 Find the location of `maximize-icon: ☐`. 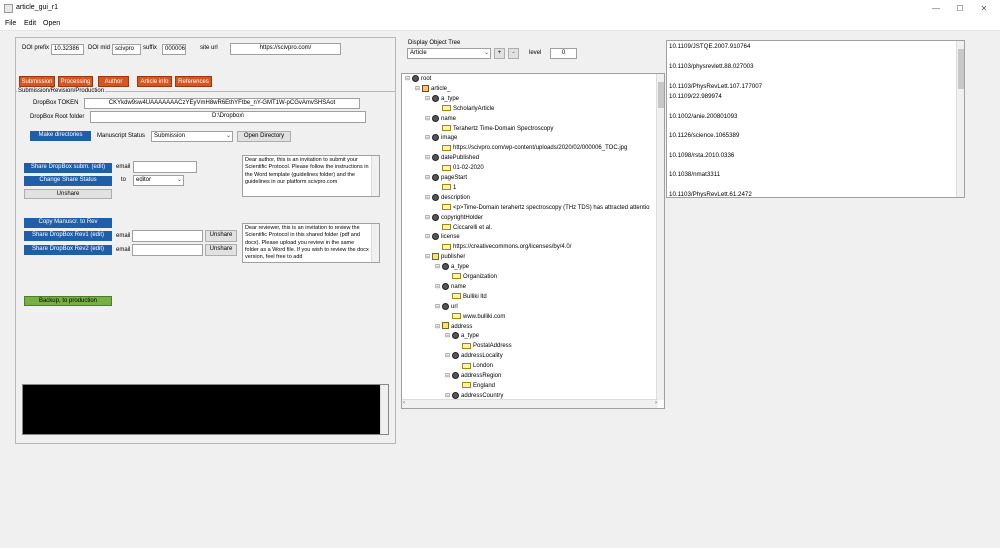

maximize-icon: ☐ is located at coordinates (960, 8).